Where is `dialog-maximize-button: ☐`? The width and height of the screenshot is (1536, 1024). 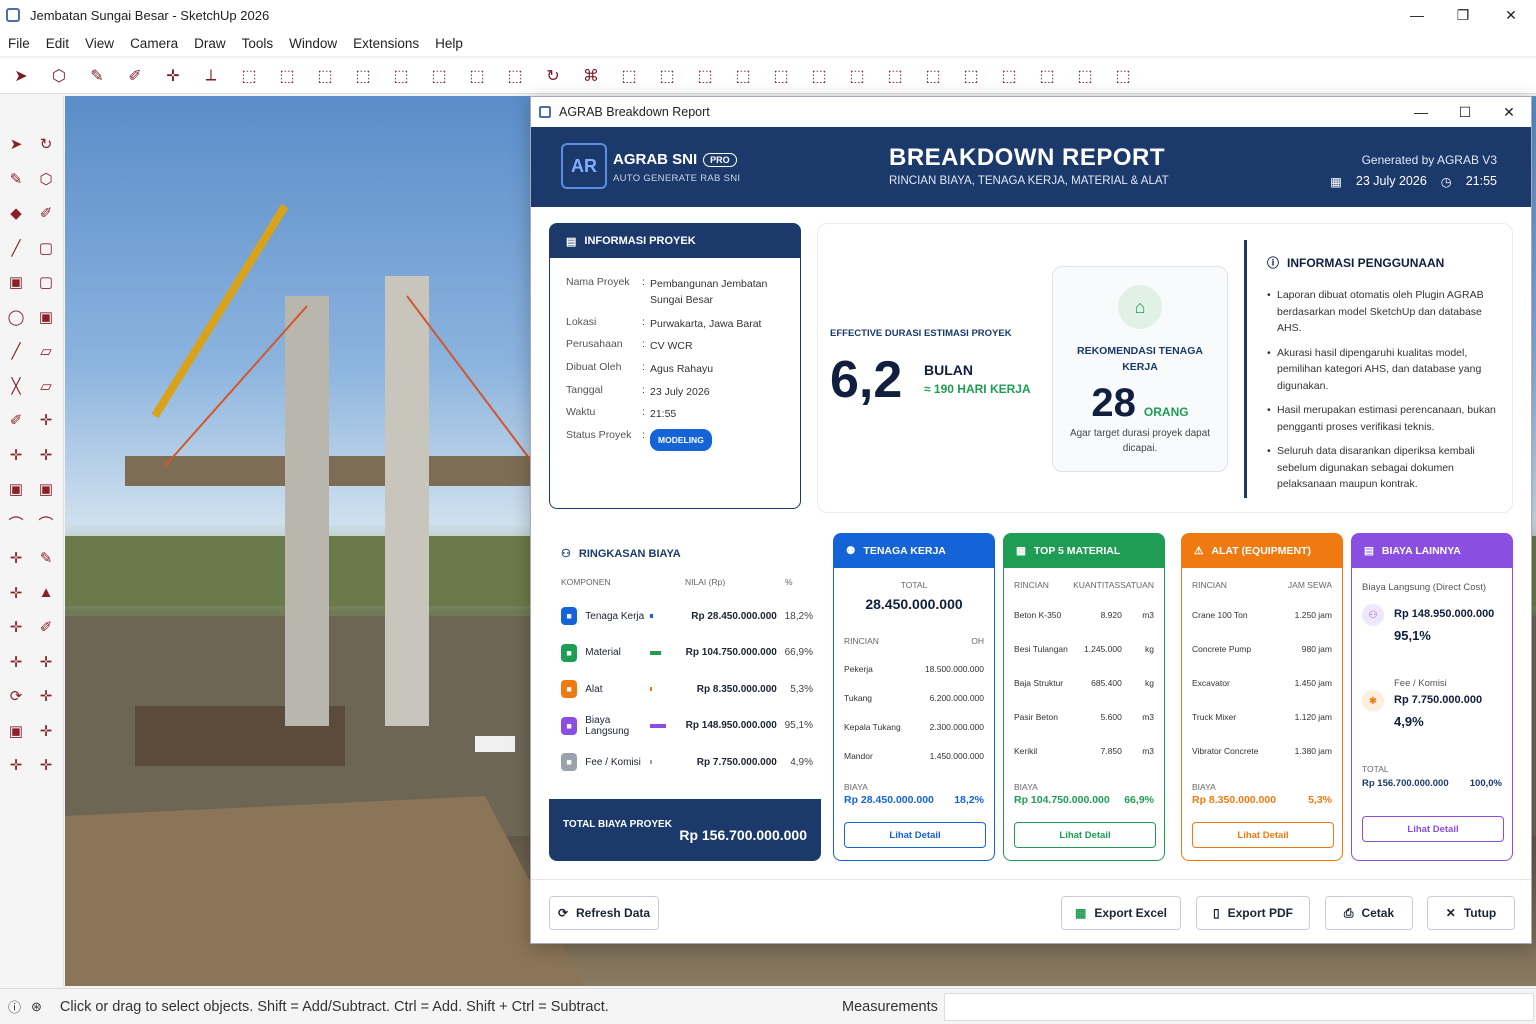 dialog-maximize-button: ☐ is located at coordinates (1465, 112).